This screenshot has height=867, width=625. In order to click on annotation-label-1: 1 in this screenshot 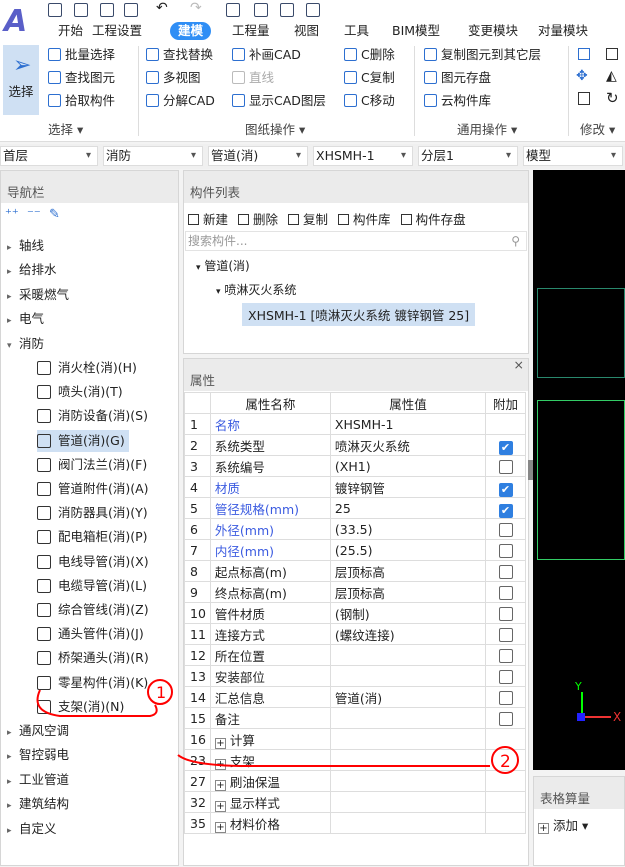, I will do `click(161, 692)`.